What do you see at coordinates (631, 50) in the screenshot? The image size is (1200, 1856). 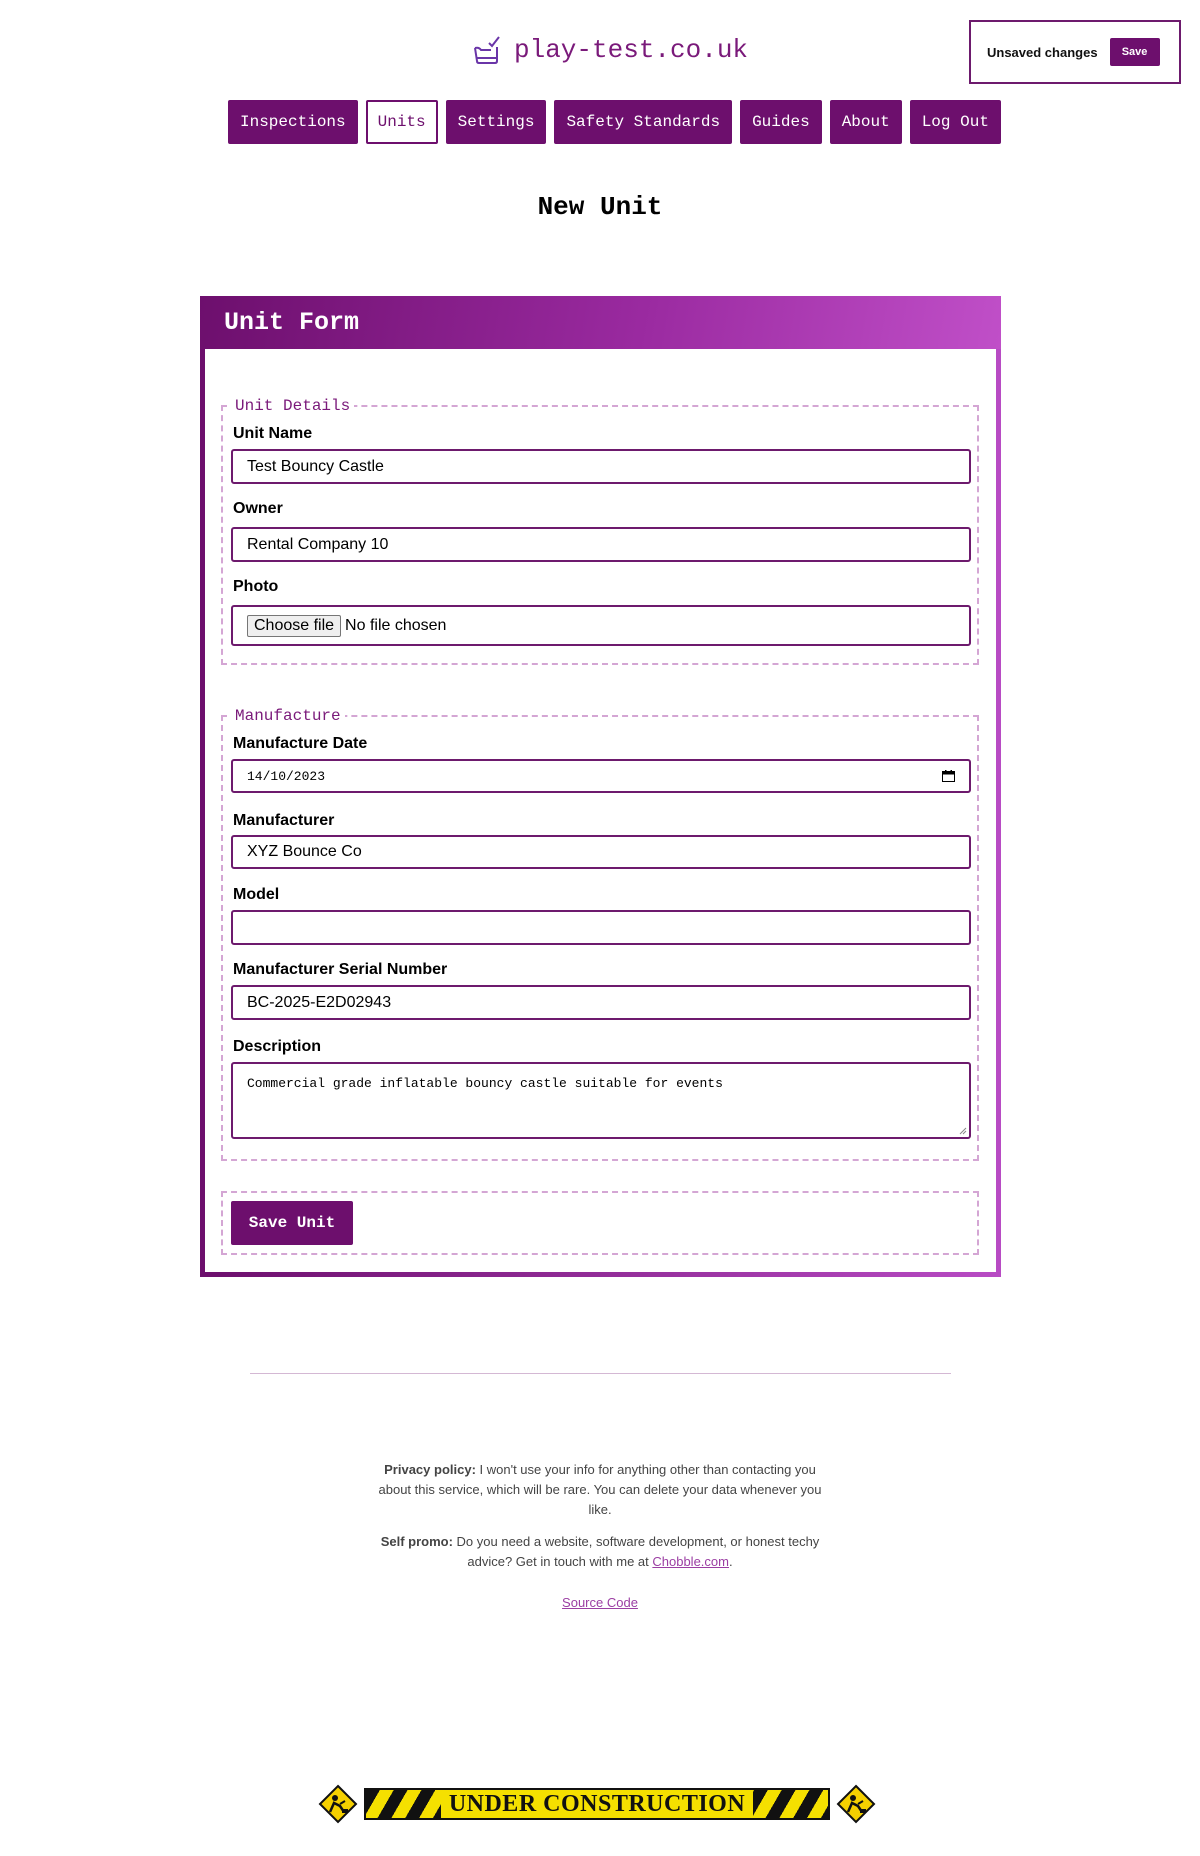 I see `site-title: play-test.co.uk` at bounding box center [631, 50].